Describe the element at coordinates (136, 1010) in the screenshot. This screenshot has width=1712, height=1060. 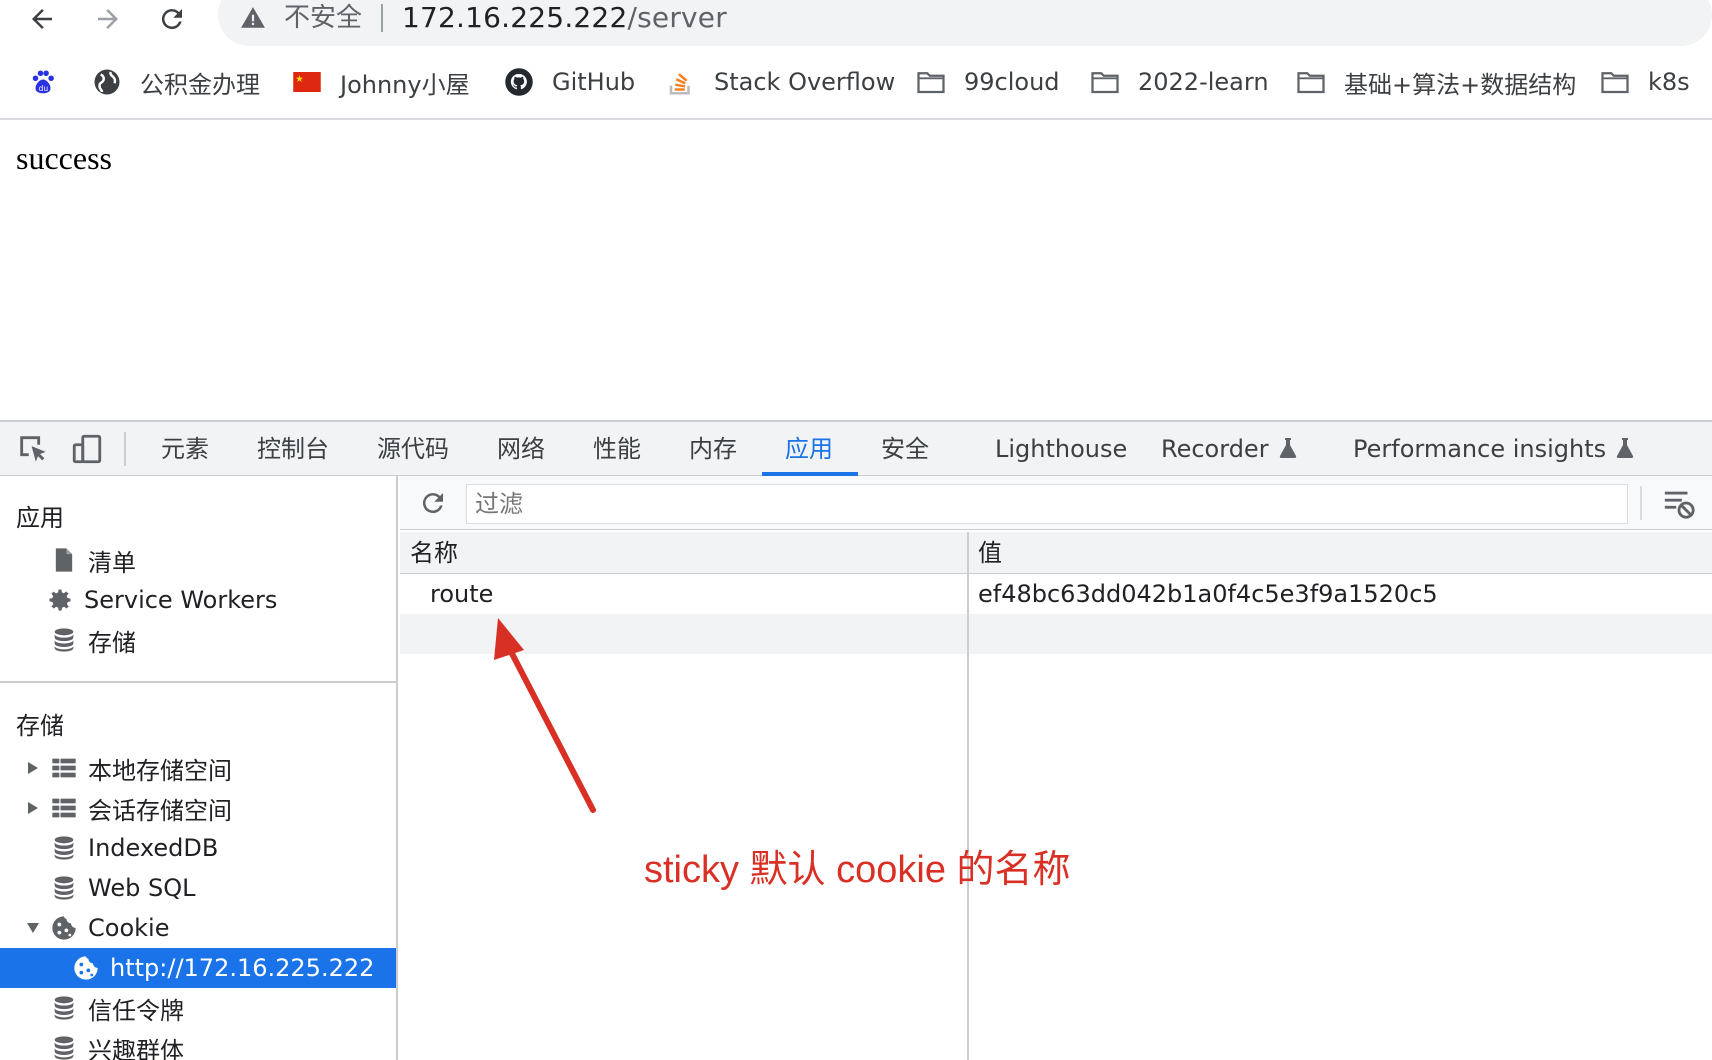
I see `sidebar-item-label: 信任令牌` at that location.